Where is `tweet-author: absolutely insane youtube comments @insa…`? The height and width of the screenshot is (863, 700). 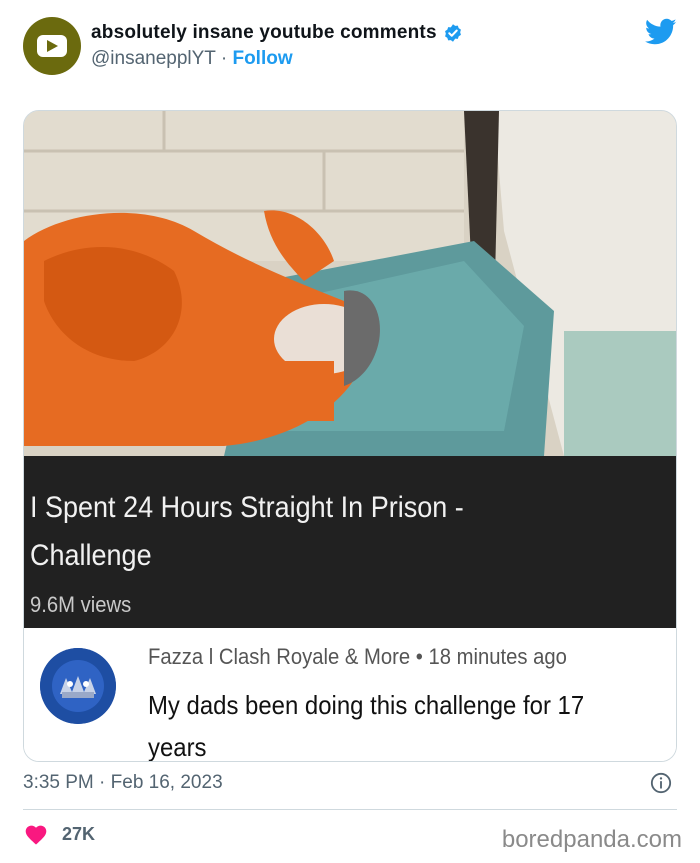
tweet-author: absolutely insane youtube comments @insa… is located at coordinates (277, 46).